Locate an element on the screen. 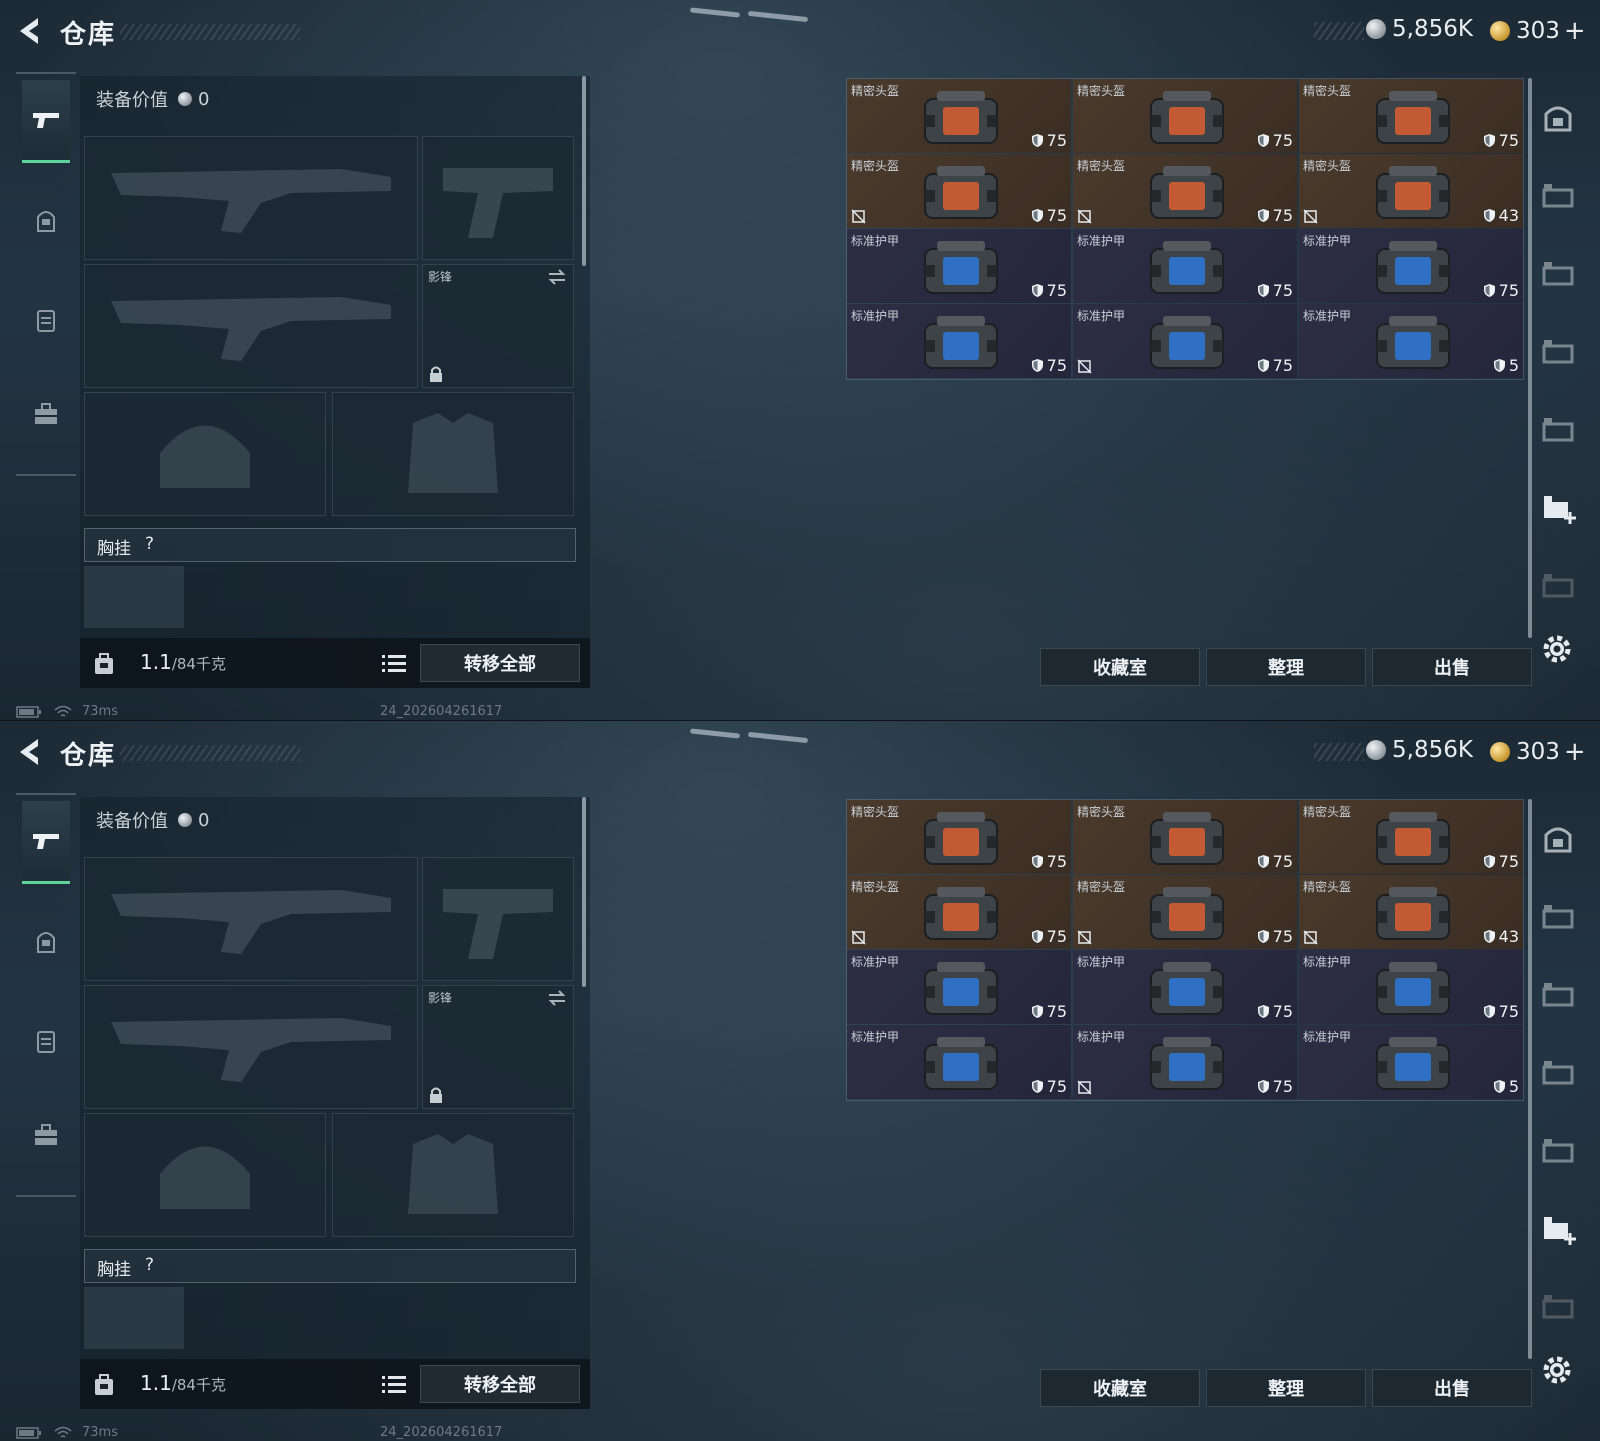  build-version: 24_202604261617 is located at coordinates (441, 1432).